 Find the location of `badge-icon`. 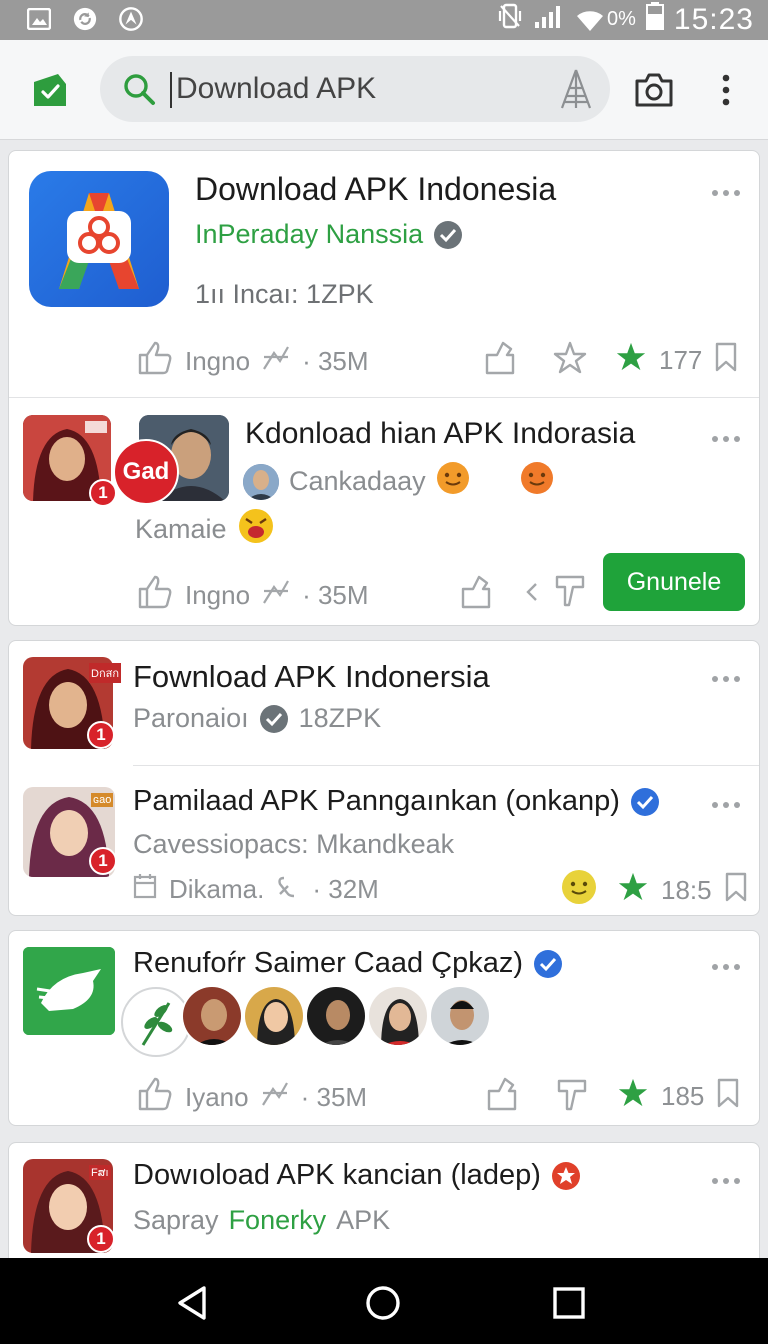

badge-icon is located at coordinates (566, 1176).